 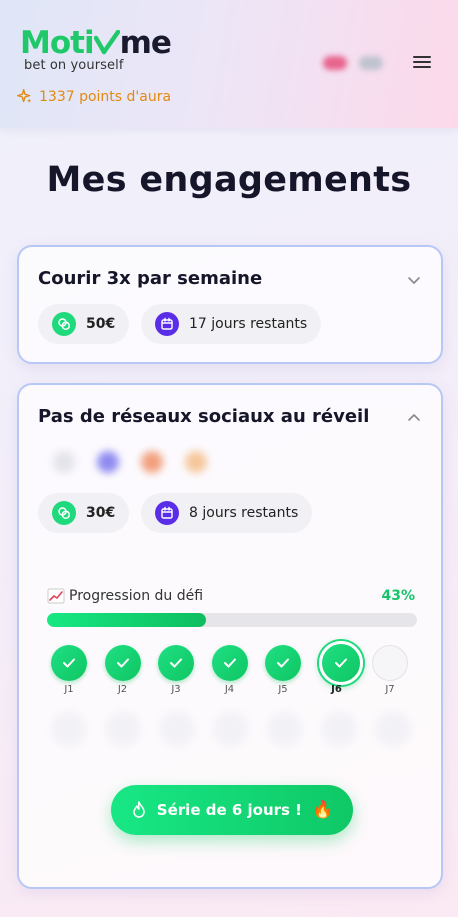 I want to click on day-j4: J4, so click(x=229, y=670).